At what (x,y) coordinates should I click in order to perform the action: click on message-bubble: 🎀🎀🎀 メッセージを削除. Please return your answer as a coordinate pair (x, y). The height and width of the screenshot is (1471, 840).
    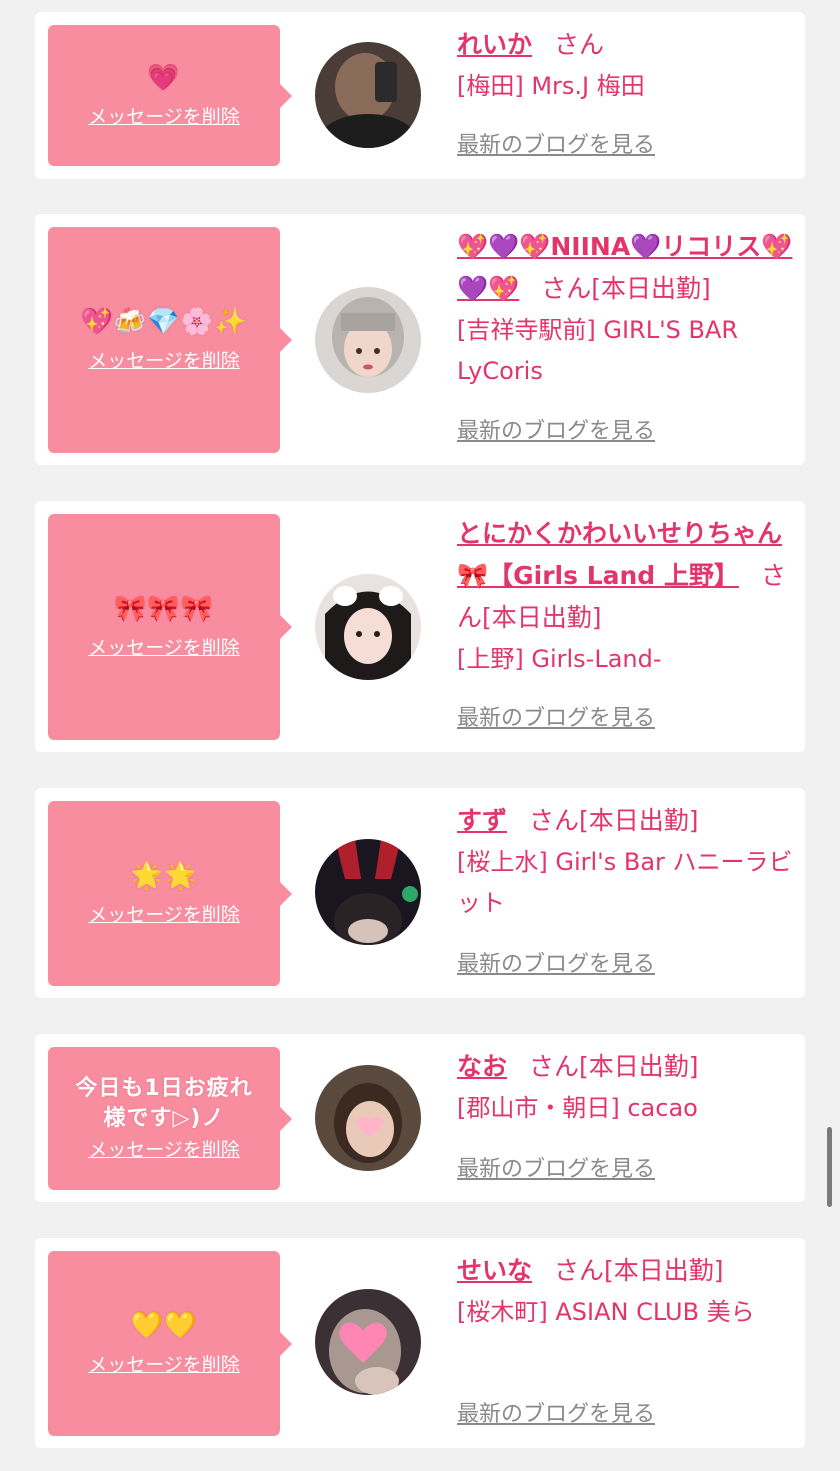
    Looking at the image, I should click on (170, 627).